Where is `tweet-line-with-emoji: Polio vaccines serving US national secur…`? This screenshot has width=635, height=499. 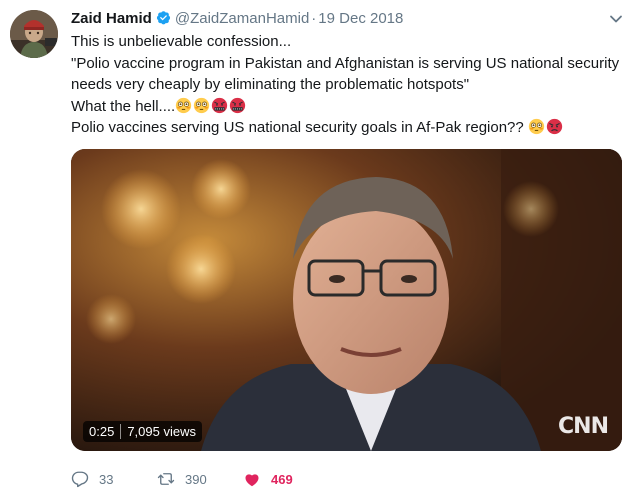 tweet-line-with-emoji: Polio vaccines serving US national secur… is located at coordinates (348, 128).